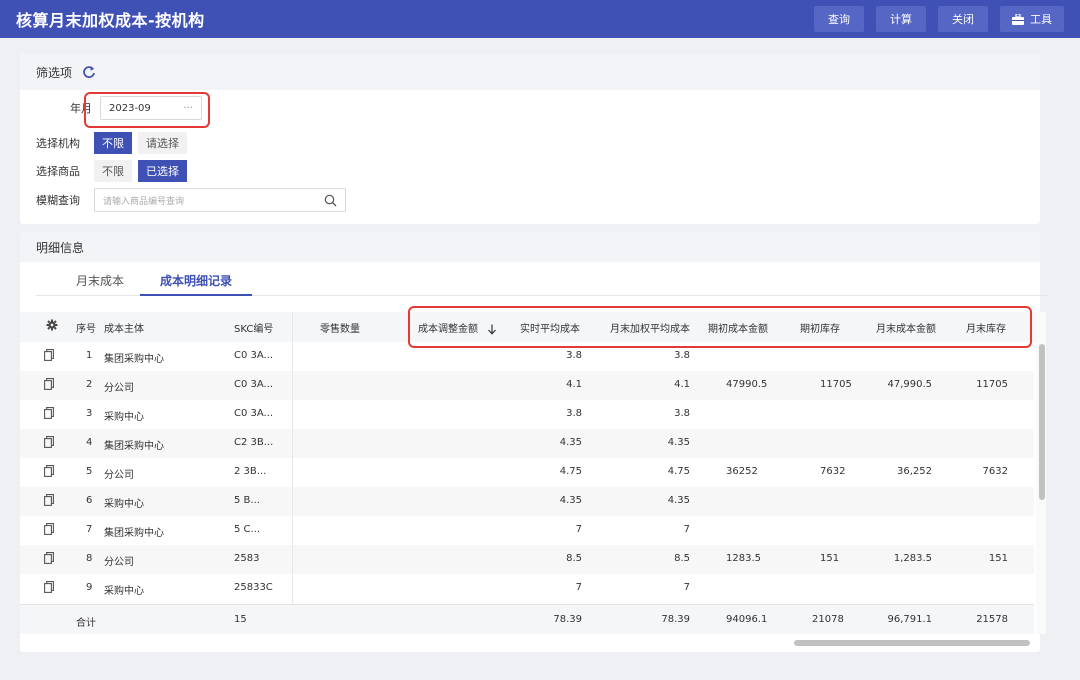  I want to click on row-seq: 7, so click(89, 529).